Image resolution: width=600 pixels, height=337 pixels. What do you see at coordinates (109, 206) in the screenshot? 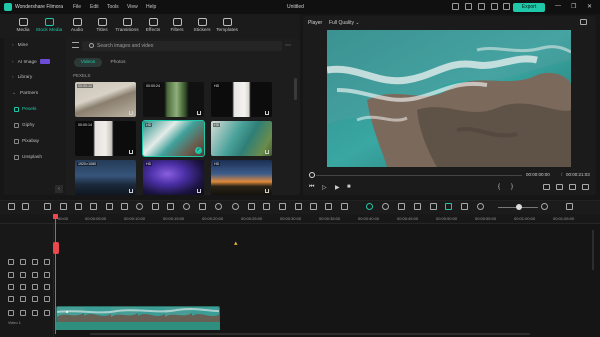
I see `crop-icon` at bounding box center [109, 206].